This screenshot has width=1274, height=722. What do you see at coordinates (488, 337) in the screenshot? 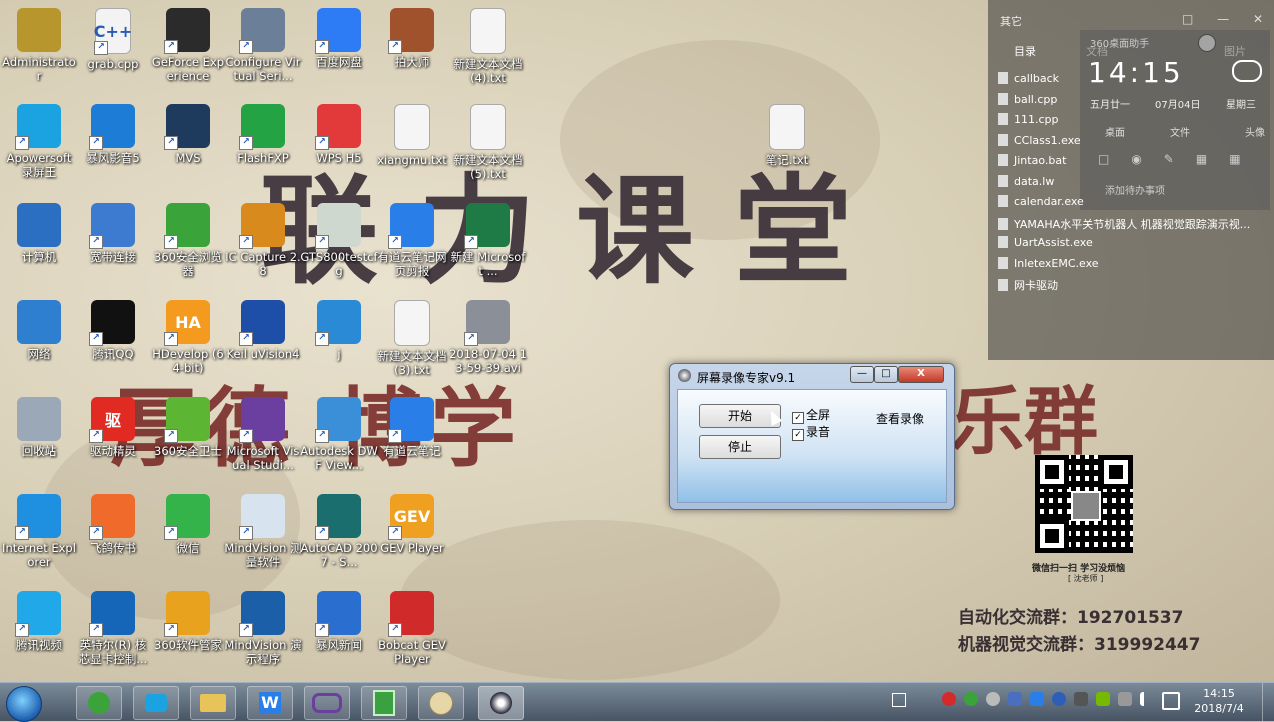
I see `desktop-icon: ↗ 2018-07-04 13-59-39.avi` at bounding box center [488, 337].